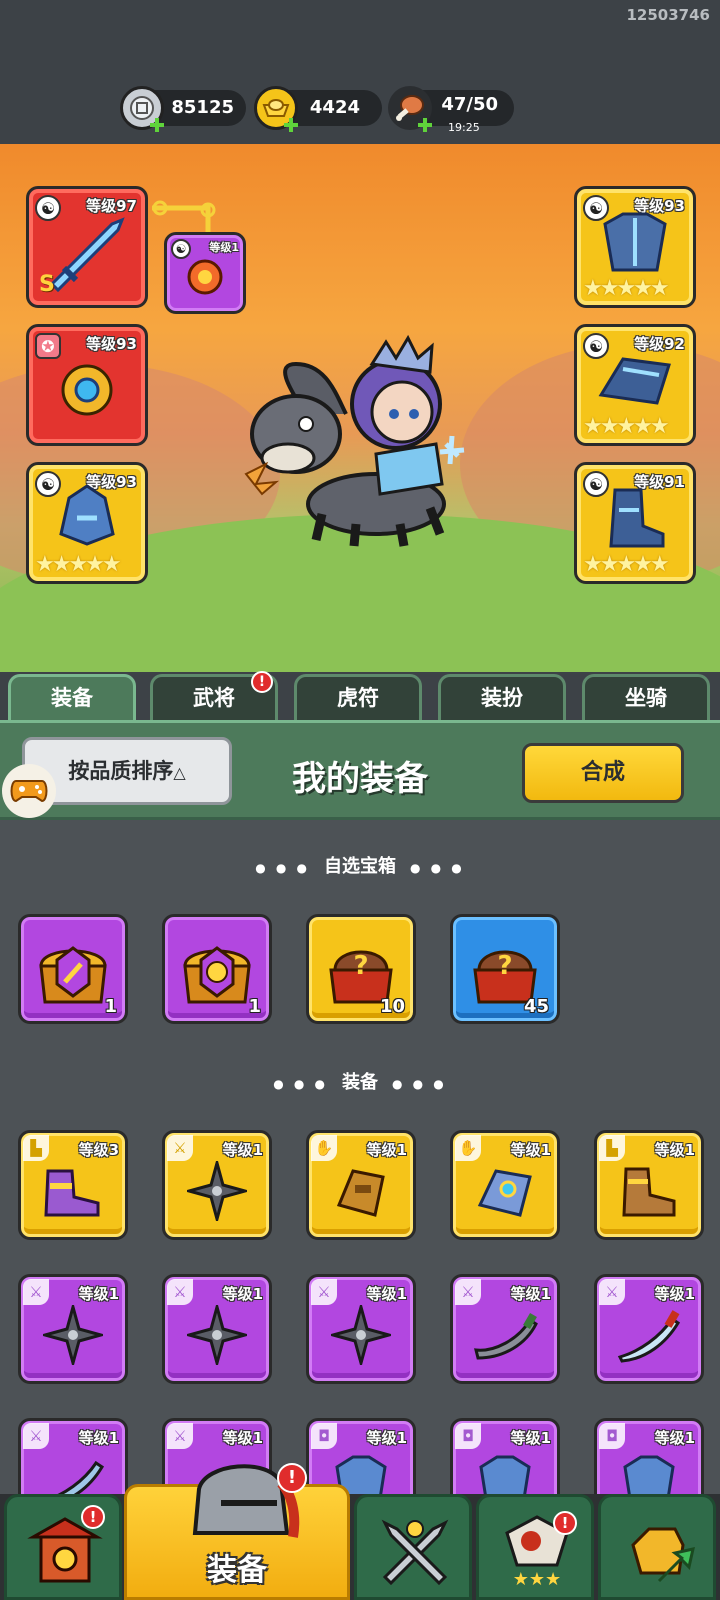 The height and width of the screenshot is (1600, 720). I want to click on nav-shop: !, so click(63, 1547).